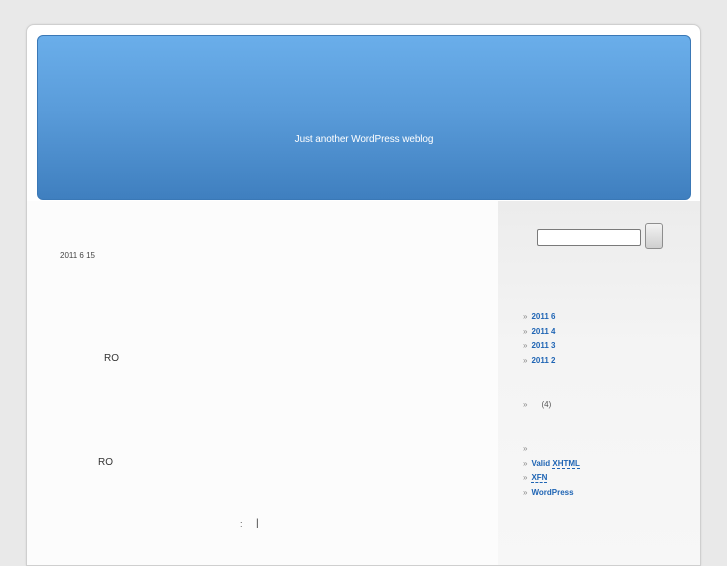 This screenshot has width=727, height=566. I want to click on list-item: » (4), so click(537, 405).